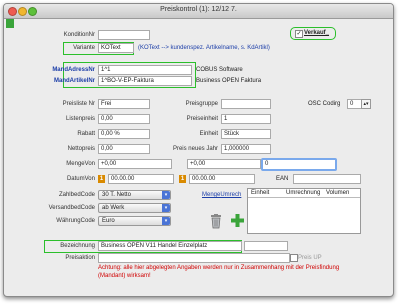  I want to click on einheit-field: Stück, so click(246, 134).